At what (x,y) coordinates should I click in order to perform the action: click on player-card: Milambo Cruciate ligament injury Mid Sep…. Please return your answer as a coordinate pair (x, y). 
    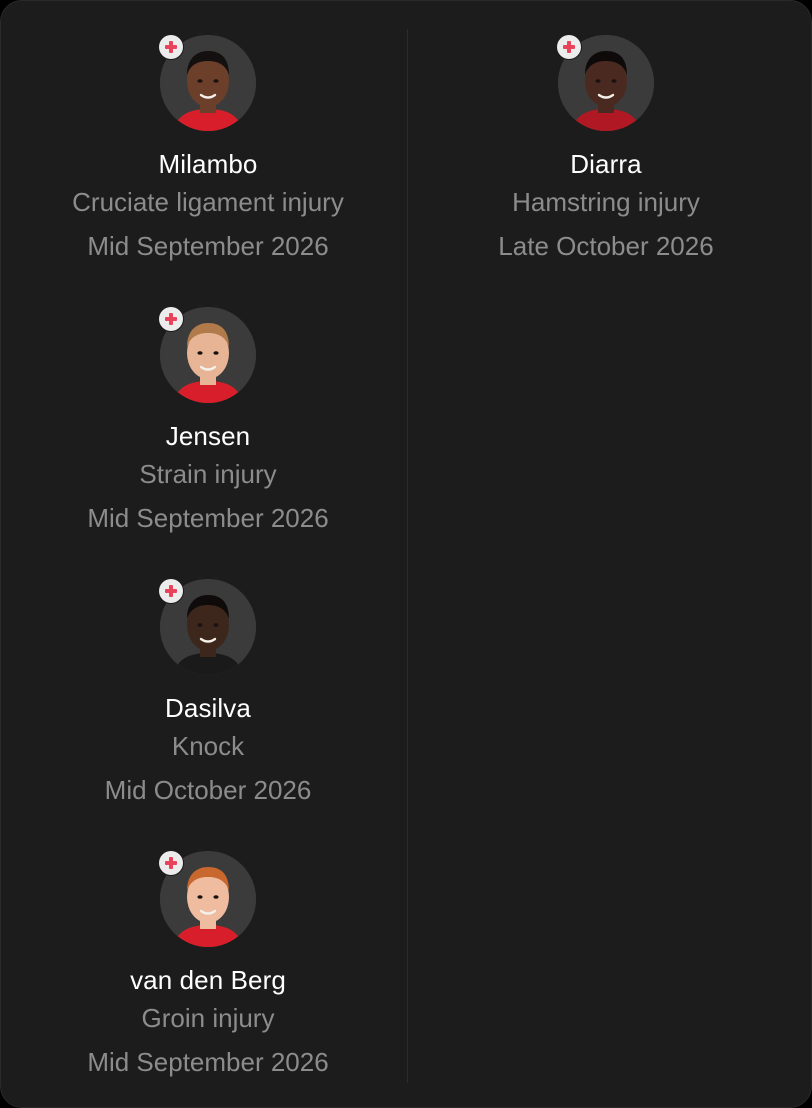
    Looking at the image, I should click on (208, 171).